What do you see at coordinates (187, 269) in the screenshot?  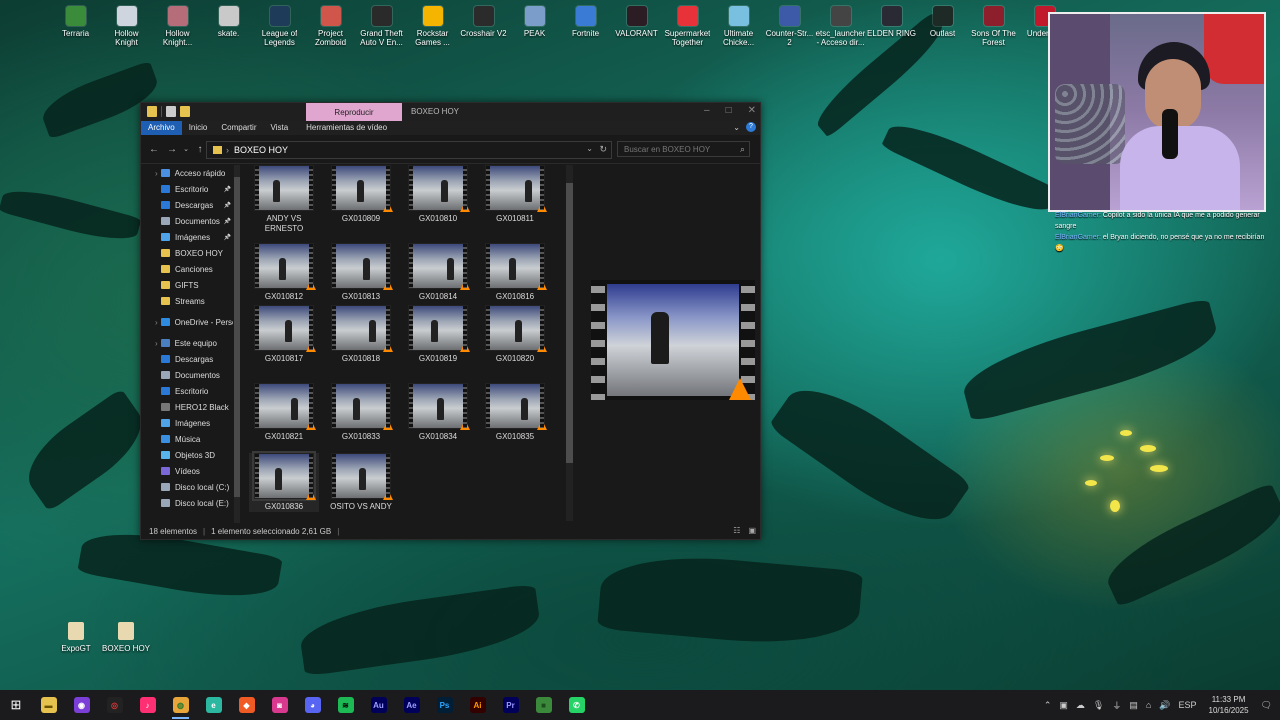 I see `sidebar-item: Canciones` at bounding box center [187, 269].